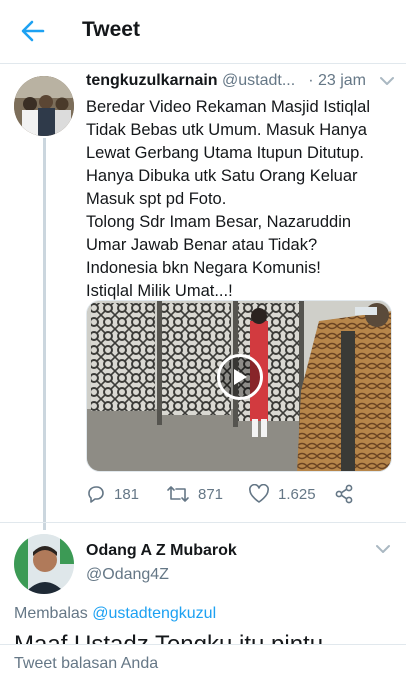  I want to click on replying-to: Membalas @ustadtengkuzul, so click(115, 614).